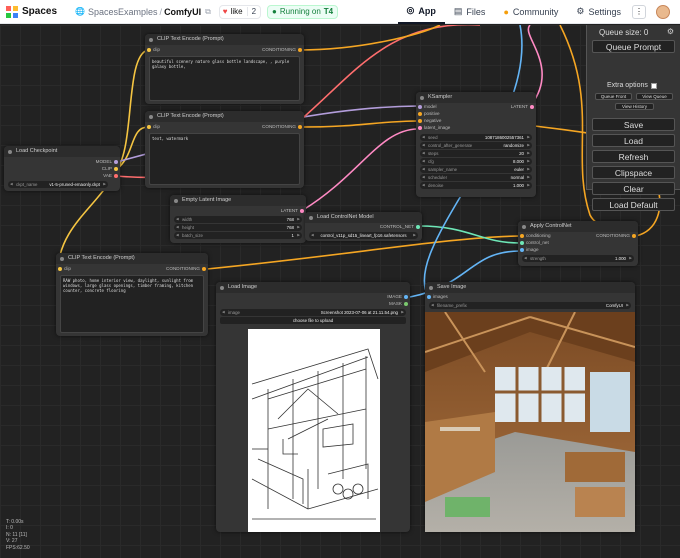 This screenshot has width=680, height=558. What do you see at coordinates (238, 200) in the screenshot?
I see `node-title: Empty Latent Image` at bounding box center [238, 200].